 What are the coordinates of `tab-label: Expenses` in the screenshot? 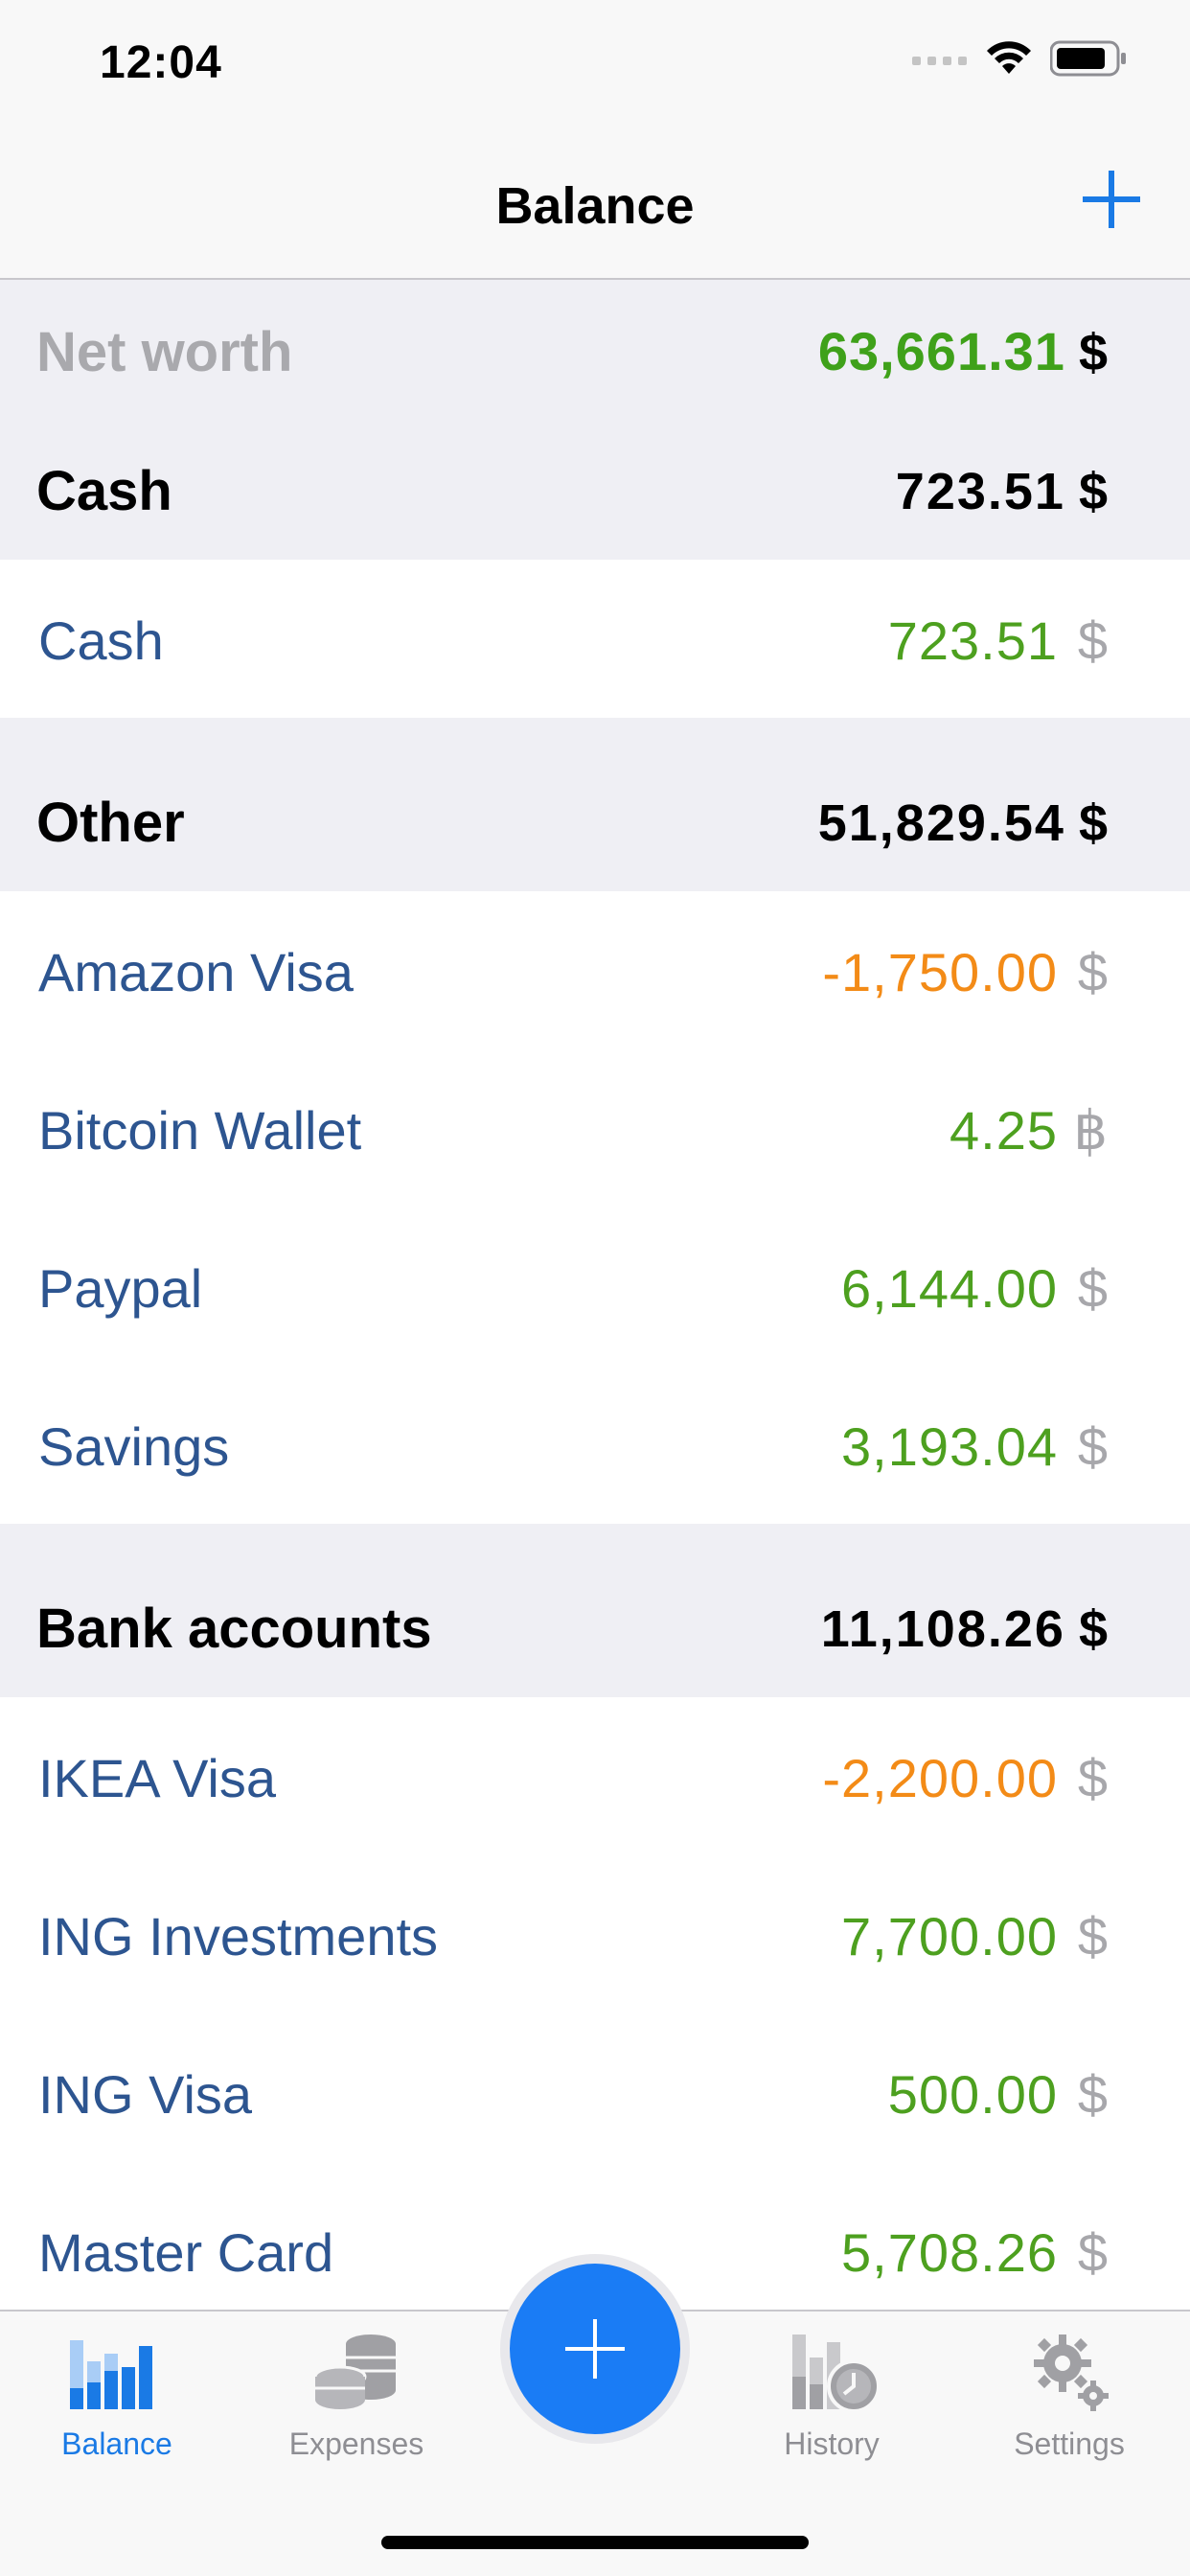 It's located at (356, 2443).